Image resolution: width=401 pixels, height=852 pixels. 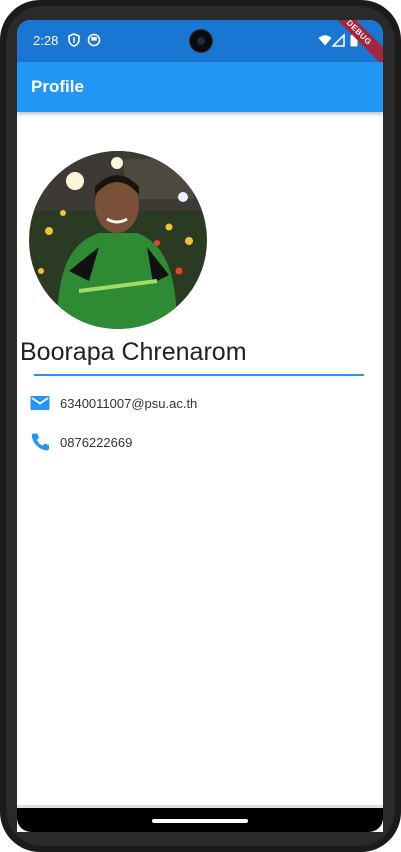 I want to click on home-indicator, so click(x=200, y=821).